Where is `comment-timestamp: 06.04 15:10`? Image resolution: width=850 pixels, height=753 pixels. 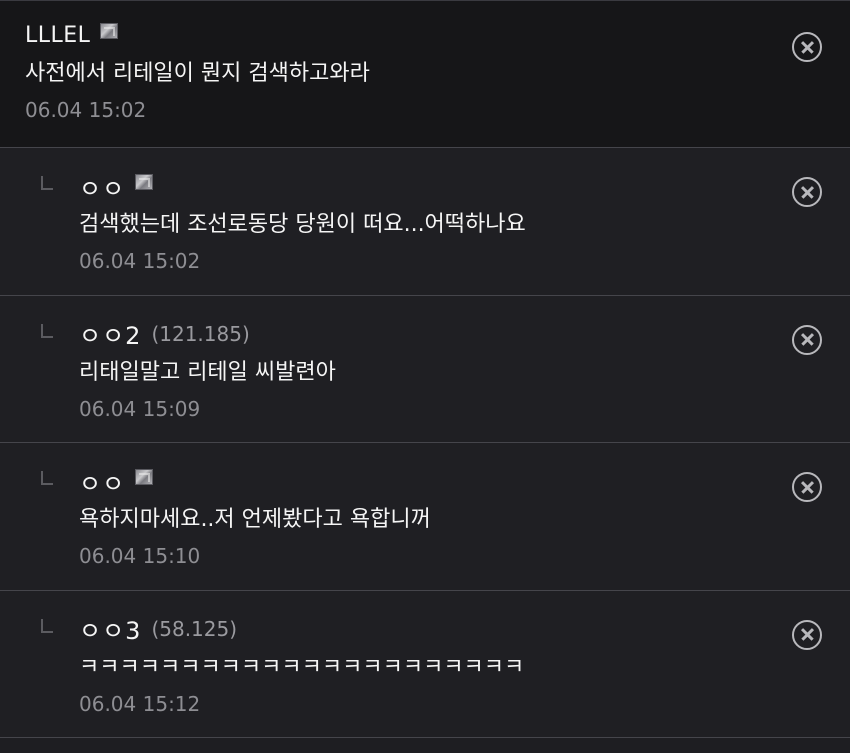
comment-timestamp: 06.04 15:10 is located at coordinates (140, 556).